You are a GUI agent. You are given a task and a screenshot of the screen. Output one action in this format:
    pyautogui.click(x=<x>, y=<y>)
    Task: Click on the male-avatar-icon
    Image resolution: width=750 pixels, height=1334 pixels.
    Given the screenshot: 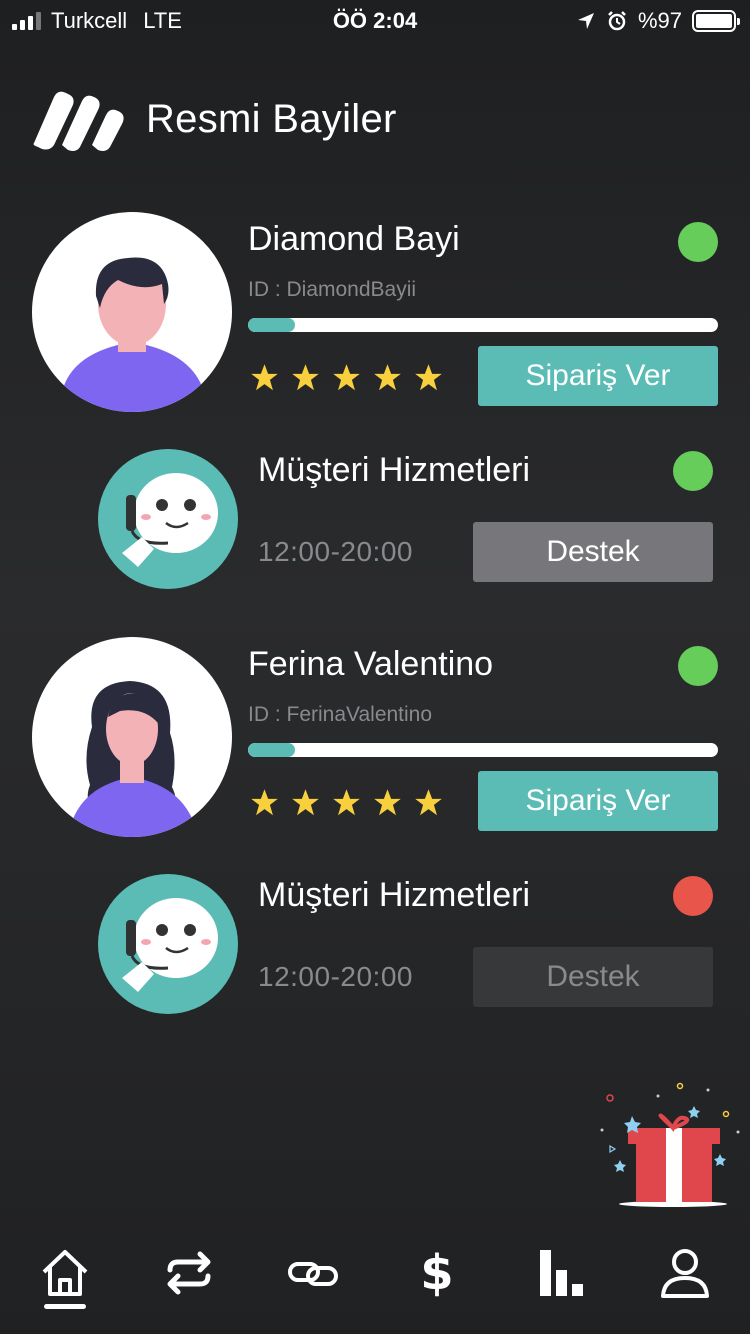 What is the action you would take?
    pyautogui.click(x=133, y=334)
    